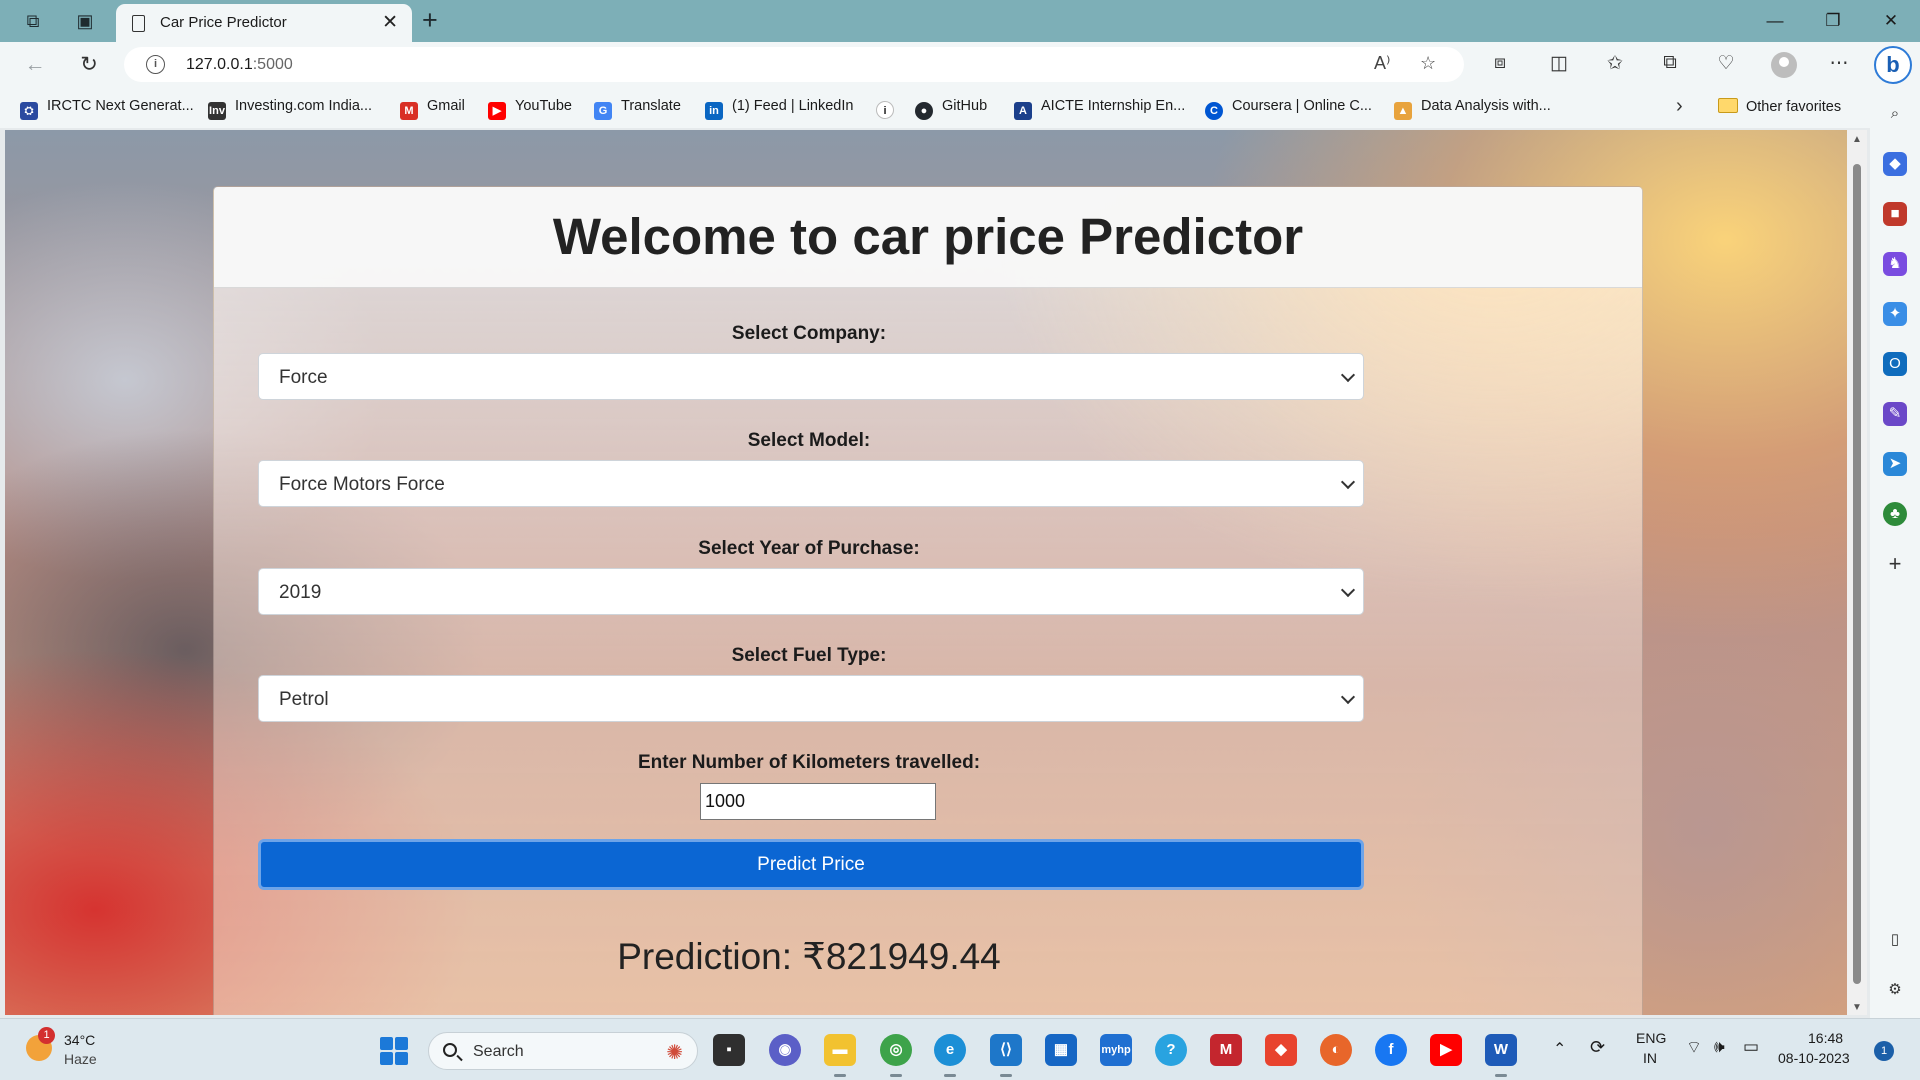  I want to click on more-menu-icon: ⋯, so click(1839, 63).